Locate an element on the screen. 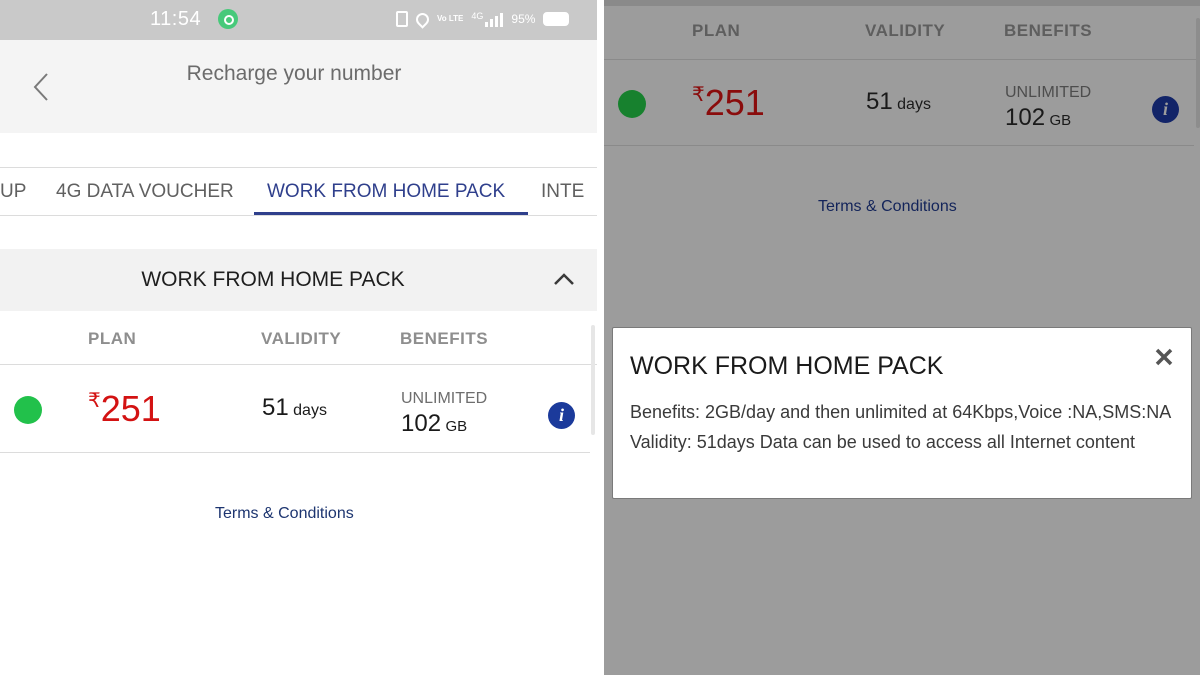 The height and width of the screenshot is (675, 1200). close-icon is located at coordinates (1164, 357).